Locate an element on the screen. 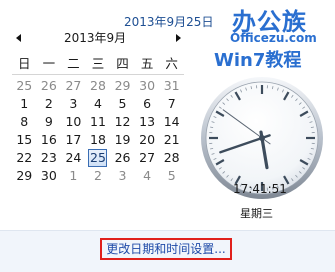 The image size is (335, 272). calendar-day: 10 is located at coordinates (73, 122).